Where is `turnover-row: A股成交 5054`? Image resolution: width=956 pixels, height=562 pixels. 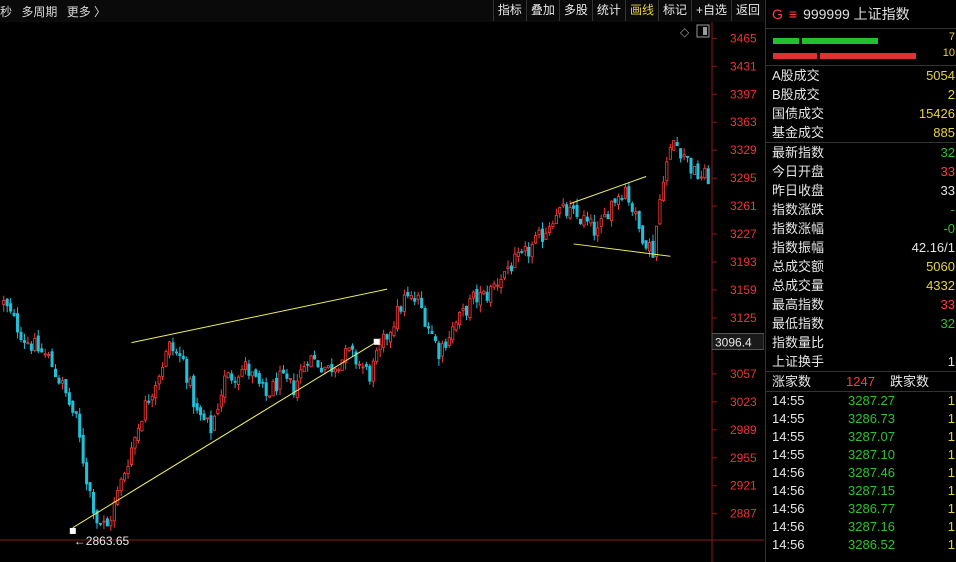
turnover-row: A股成交 5054 is located at coordinates (861, 75).